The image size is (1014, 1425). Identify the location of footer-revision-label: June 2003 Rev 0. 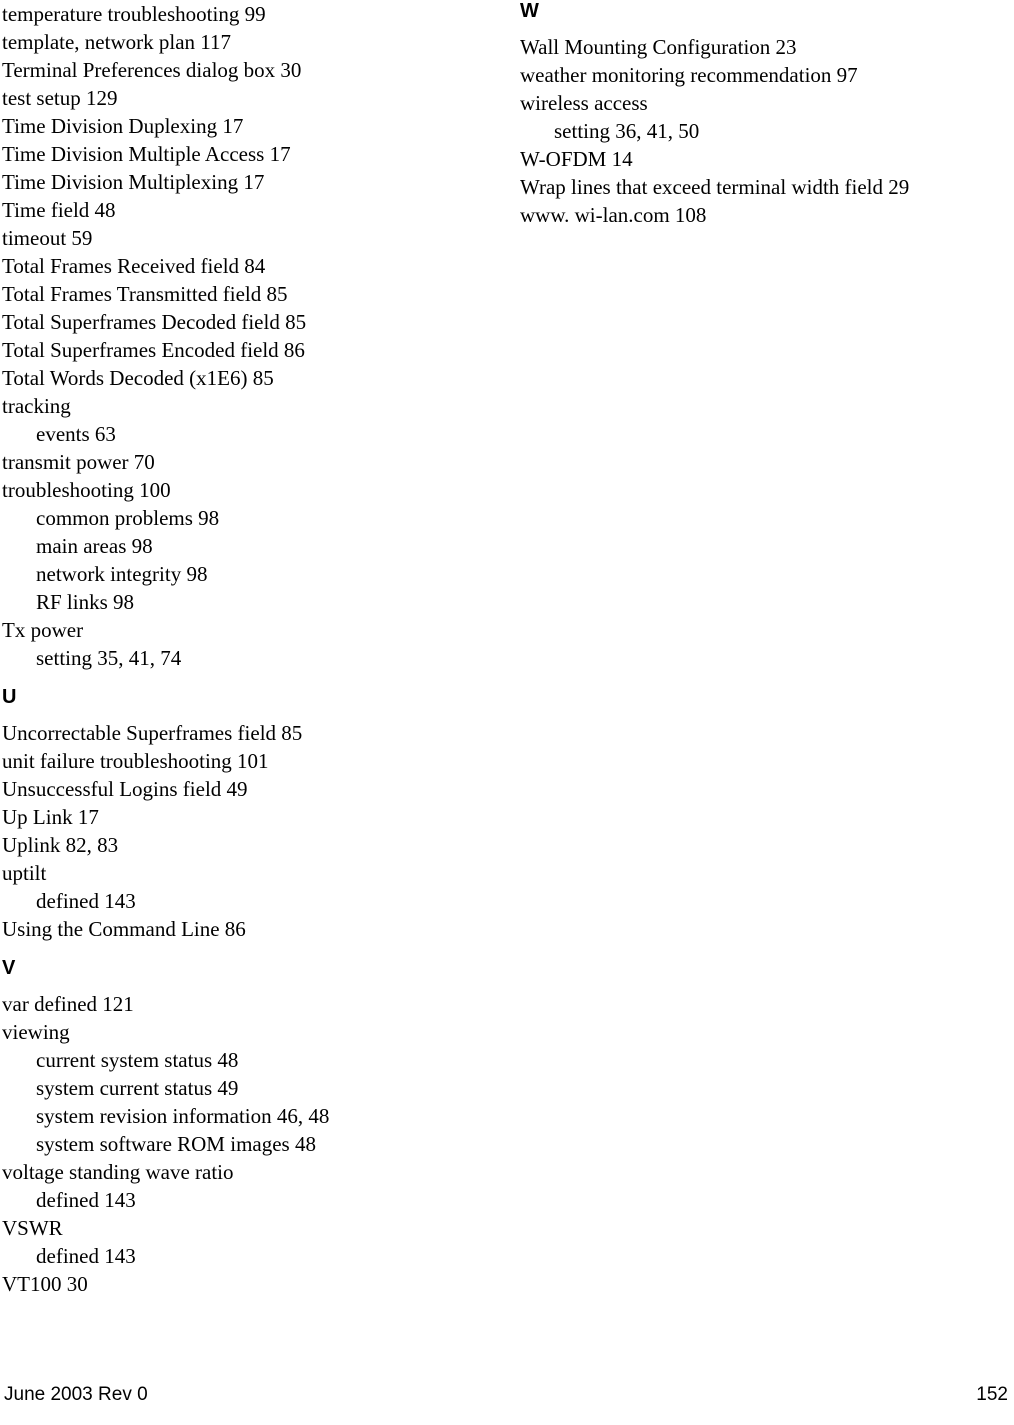
(76, 1394).